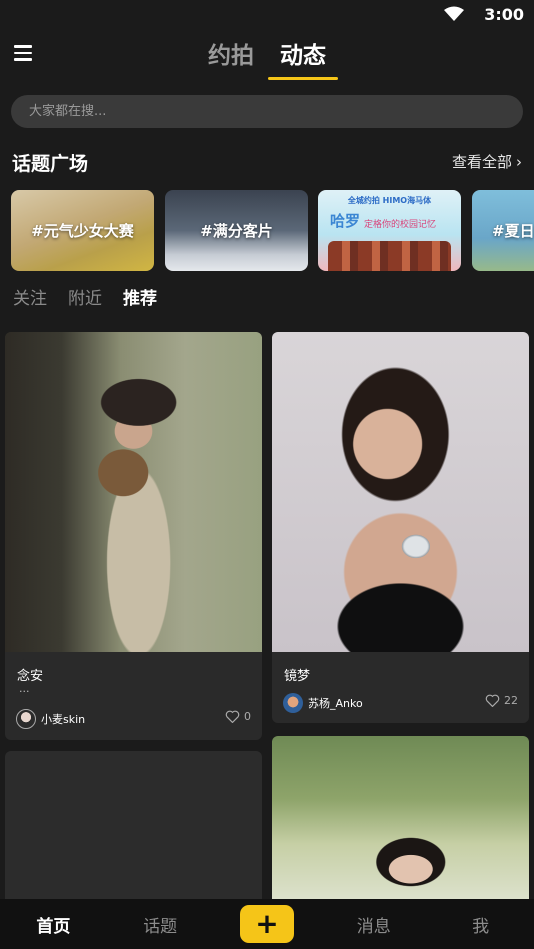 This screenshot has width=534, height=949. Describe the element at coordinates (480, 924) in the screenshot. I see `nav-me: 我` at that location.